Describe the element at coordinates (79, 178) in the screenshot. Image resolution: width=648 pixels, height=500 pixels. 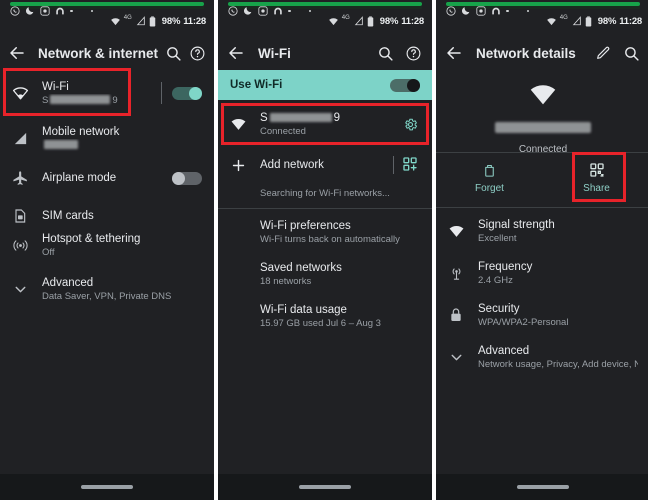
I see `settings-row-title: Airplane mode` at that location.